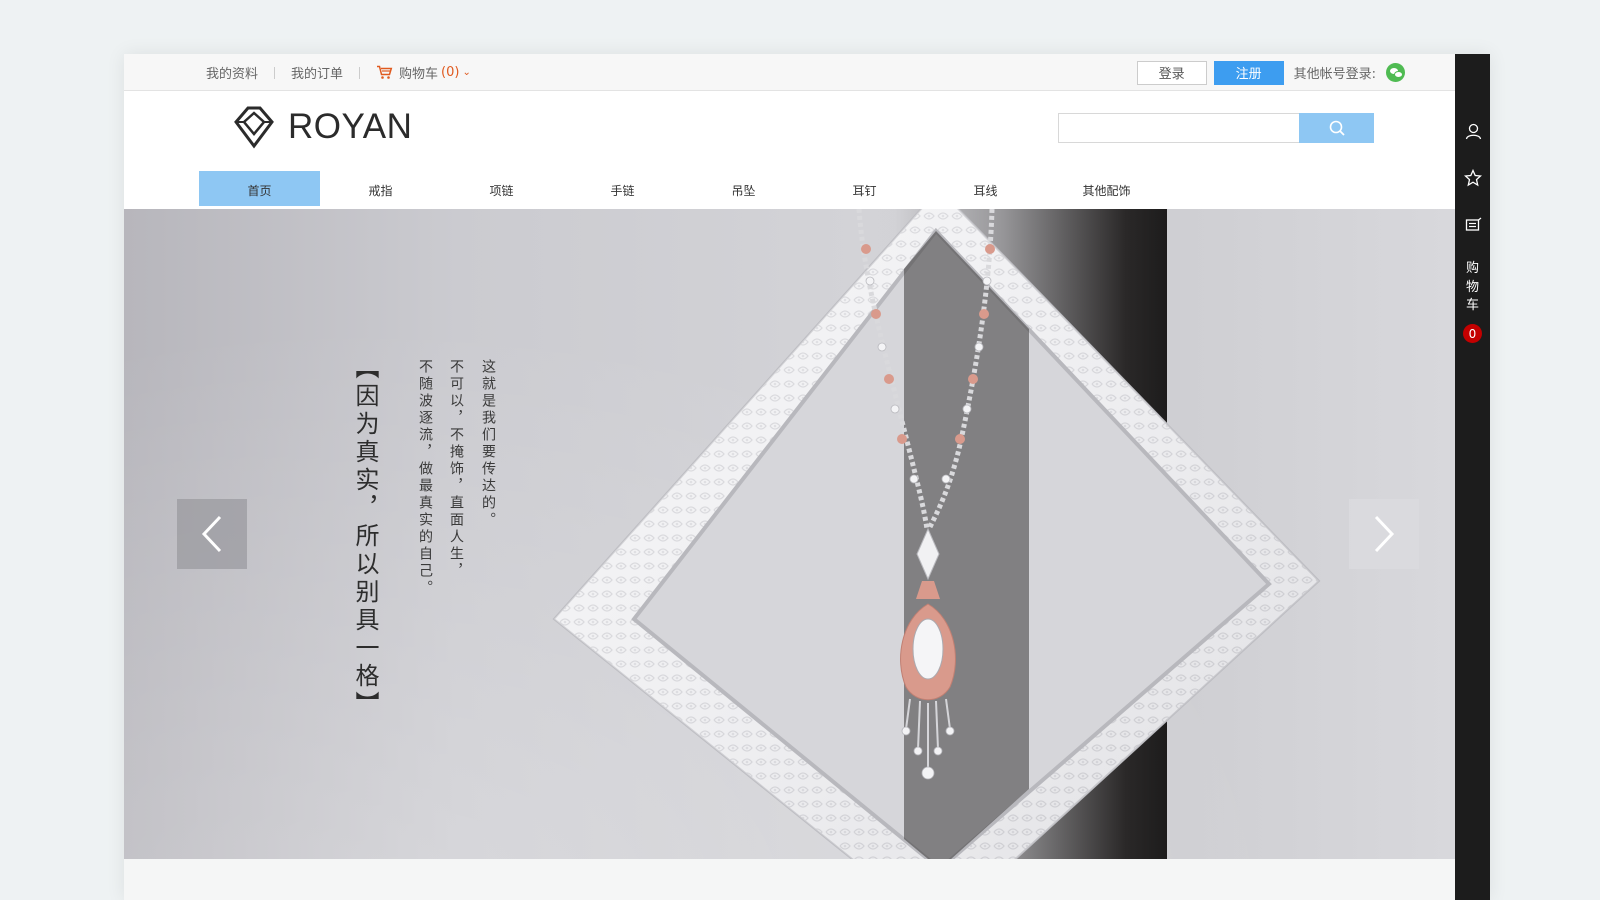  Describe the element at coordinates (1106, 188) in the screenshot. I see `nav-item-accessories: 其他配饰` at that location.